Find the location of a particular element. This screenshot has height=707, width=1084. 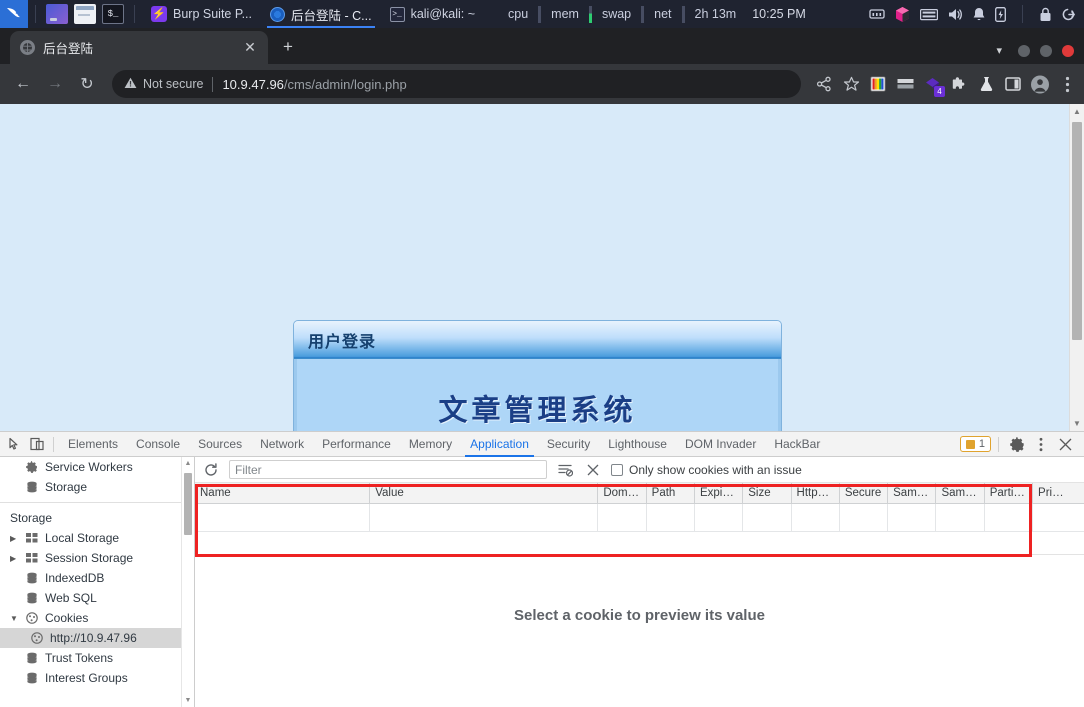

sidebar-item-cookie-origin: http://10.9.47.96 is located at coordinates (97, 638).